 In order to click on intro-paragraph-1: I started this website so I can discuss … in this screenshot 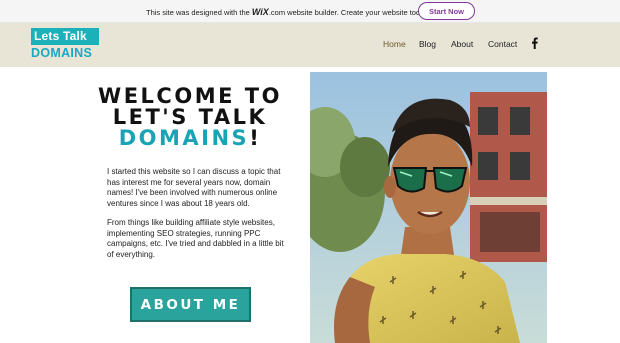, I will do `click(194, 187)`.